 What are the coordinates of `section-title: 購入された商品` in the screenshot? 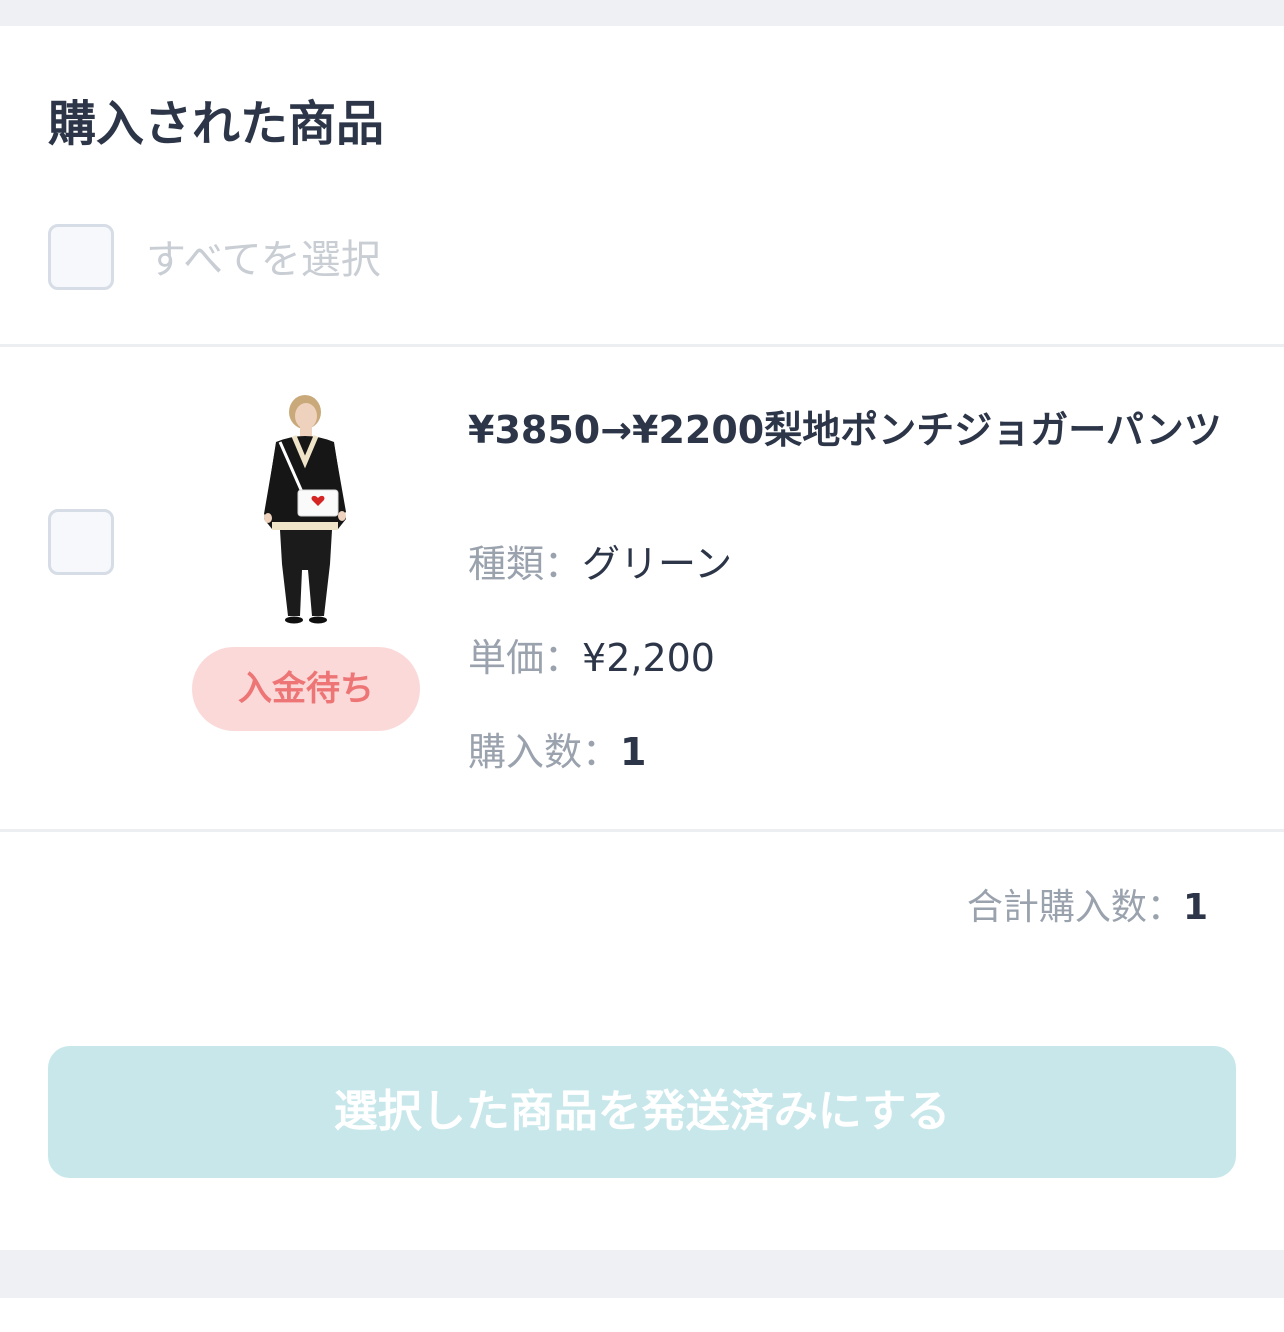 It's located at (216, 124).